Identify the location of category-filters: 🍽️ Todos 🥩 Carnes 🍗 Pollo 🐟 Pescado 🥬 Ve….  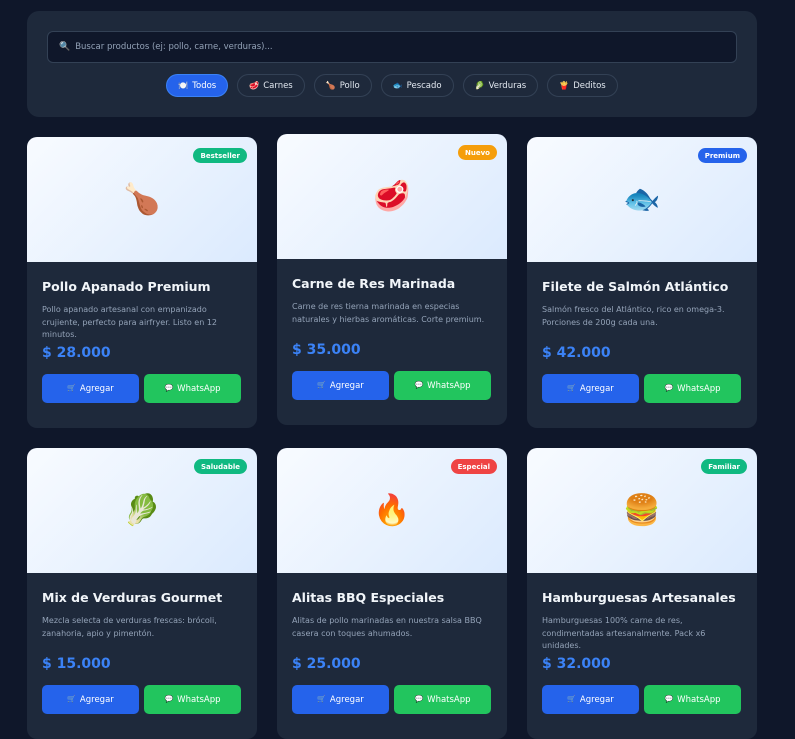
(392, 85).